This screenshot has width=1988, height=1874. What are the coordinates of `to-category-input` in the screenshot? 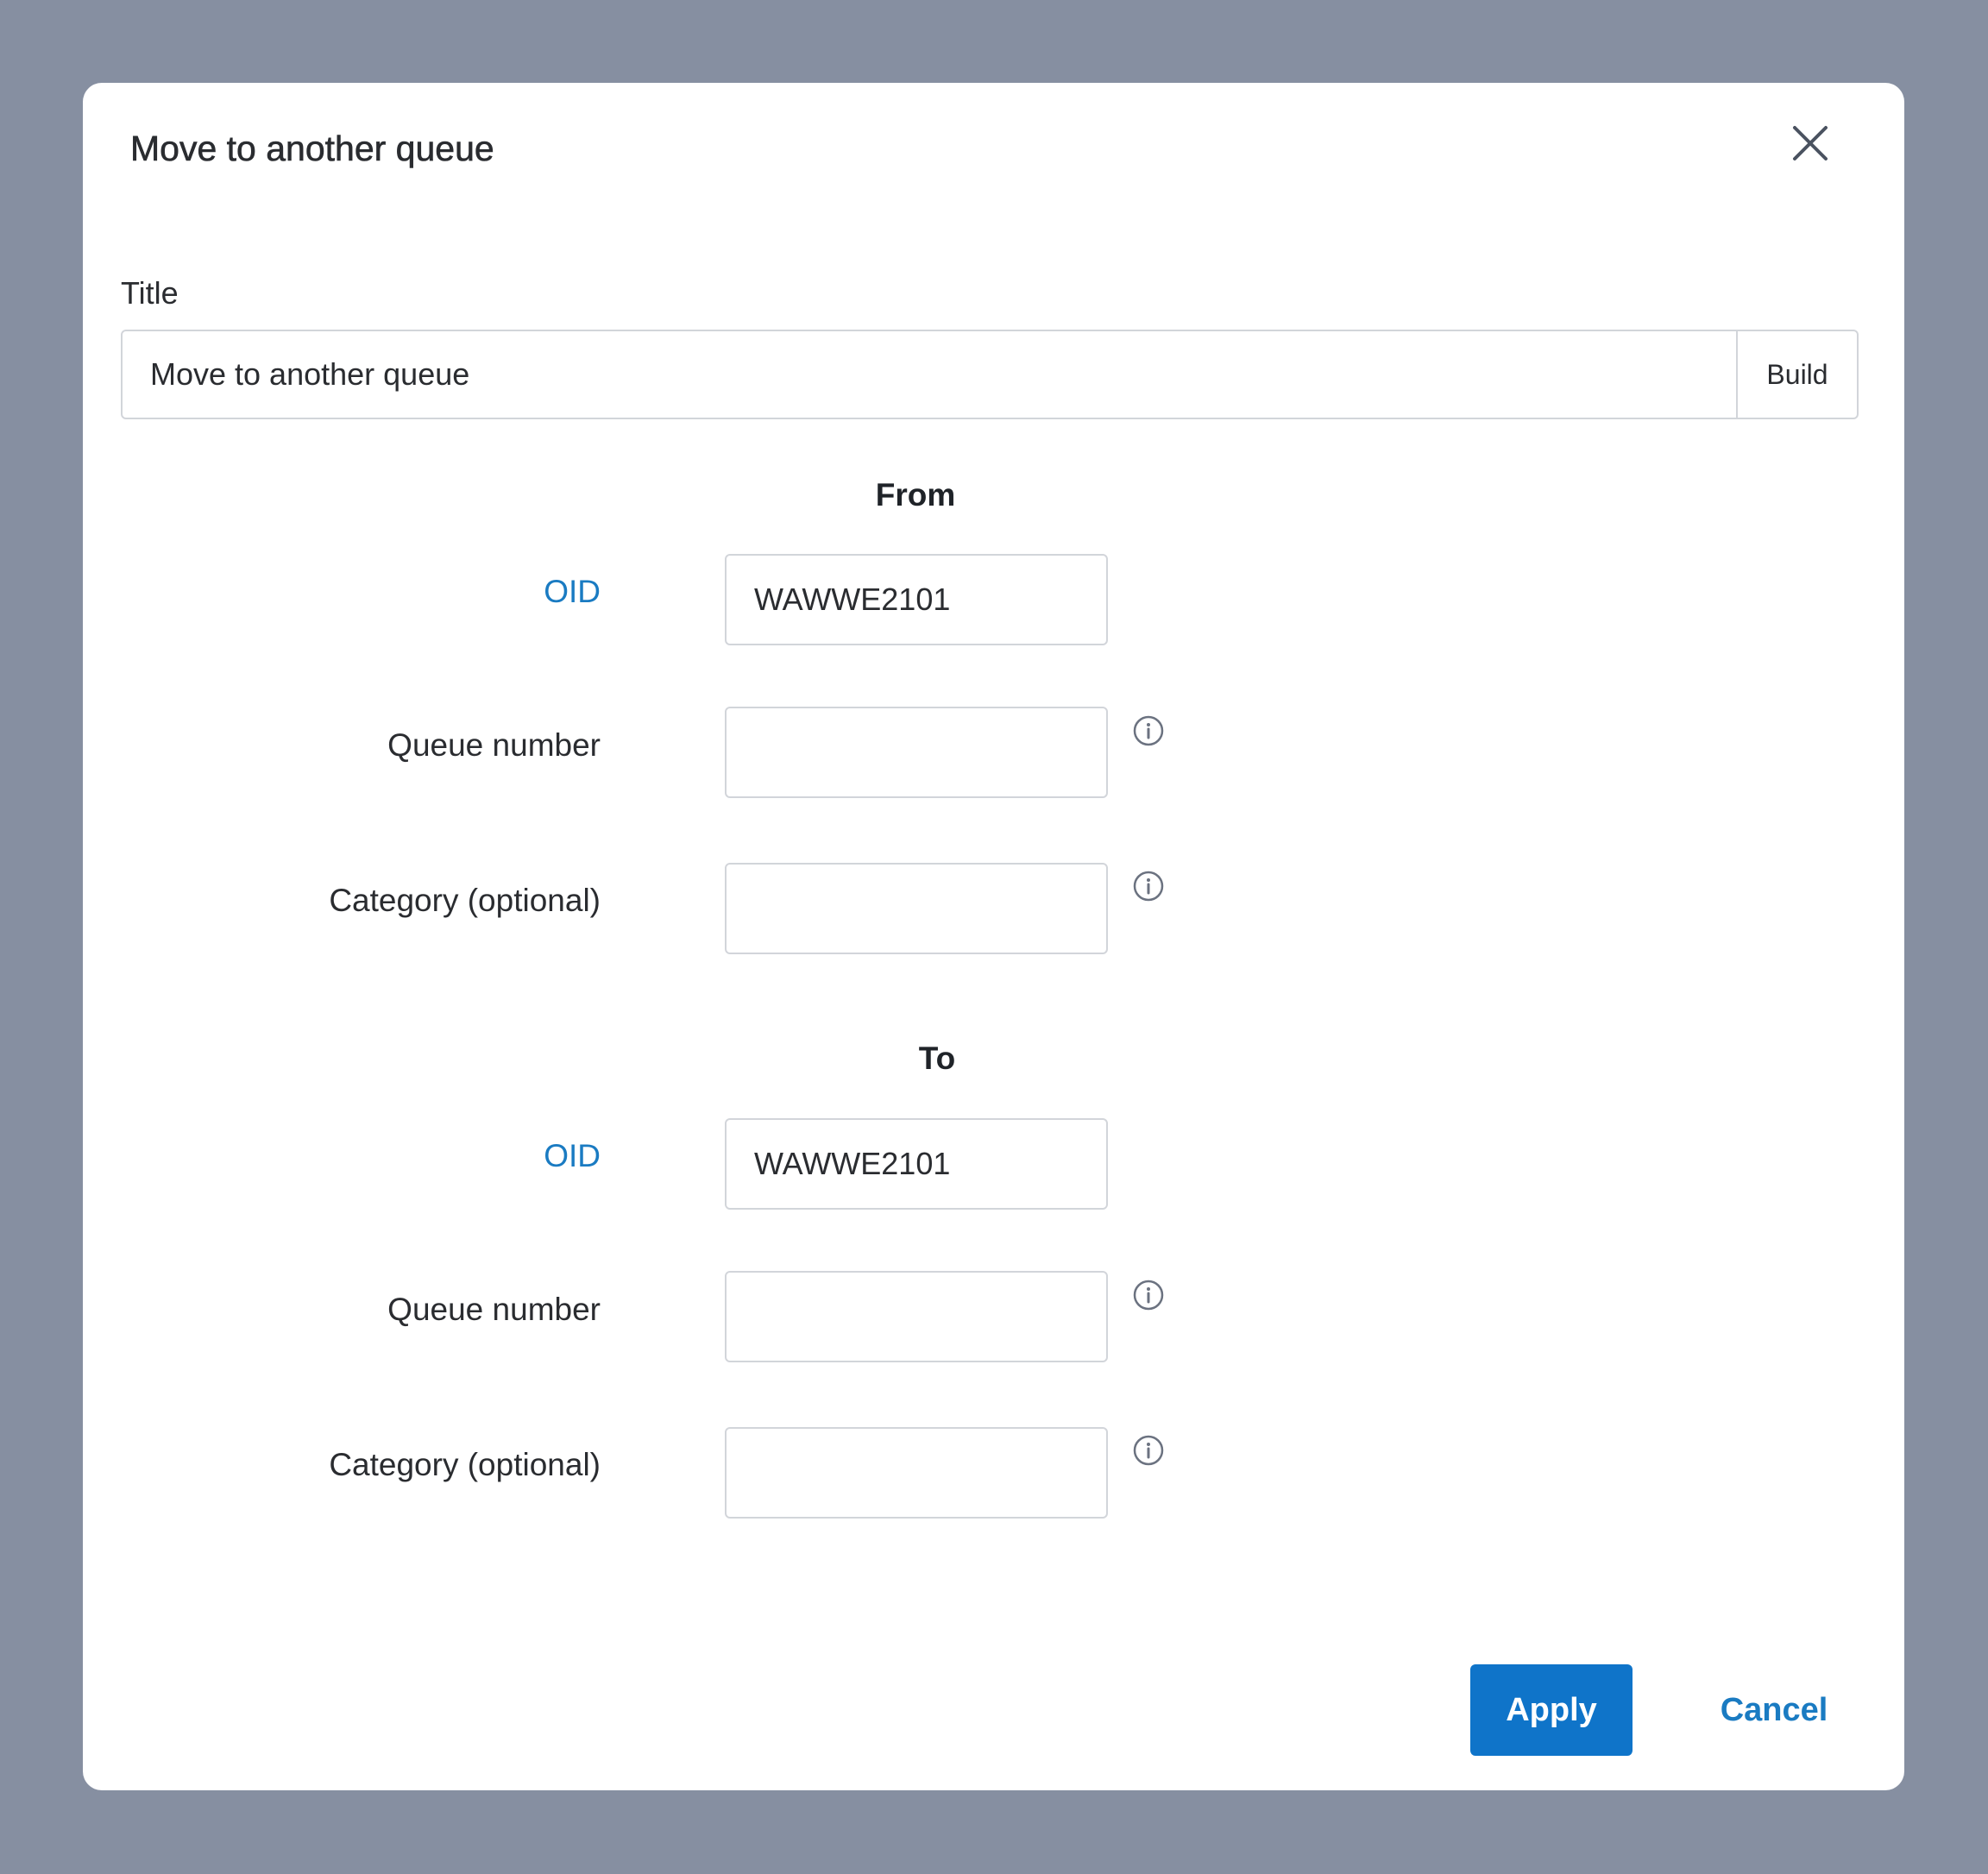 It's located at (916, 1473).